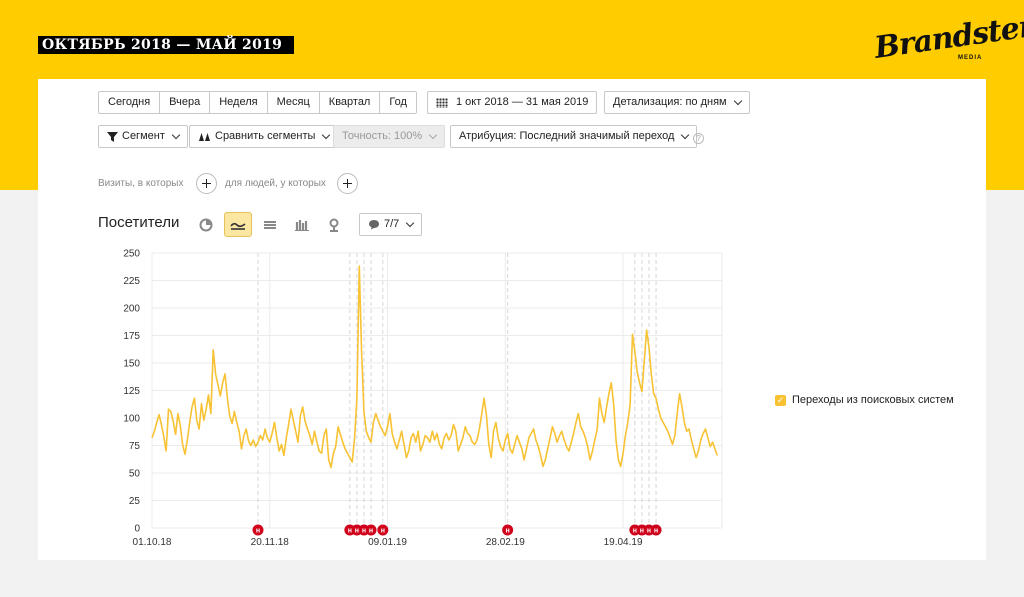 This screenshot has height=597, width=1024. What do you see at coordinates (131, 364) in the screenshot?
I see `y-tick-label: 150` at bounding box center [131, 364].